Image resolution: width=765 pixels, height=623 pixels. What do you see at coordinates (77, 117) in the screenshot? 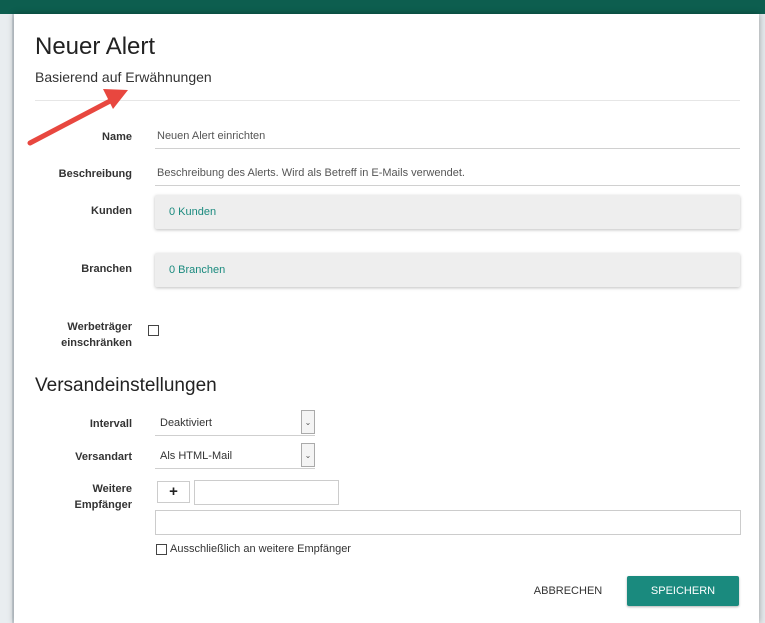
I see `red-arrow-annotation-icon` at bounding box center [77, 117].